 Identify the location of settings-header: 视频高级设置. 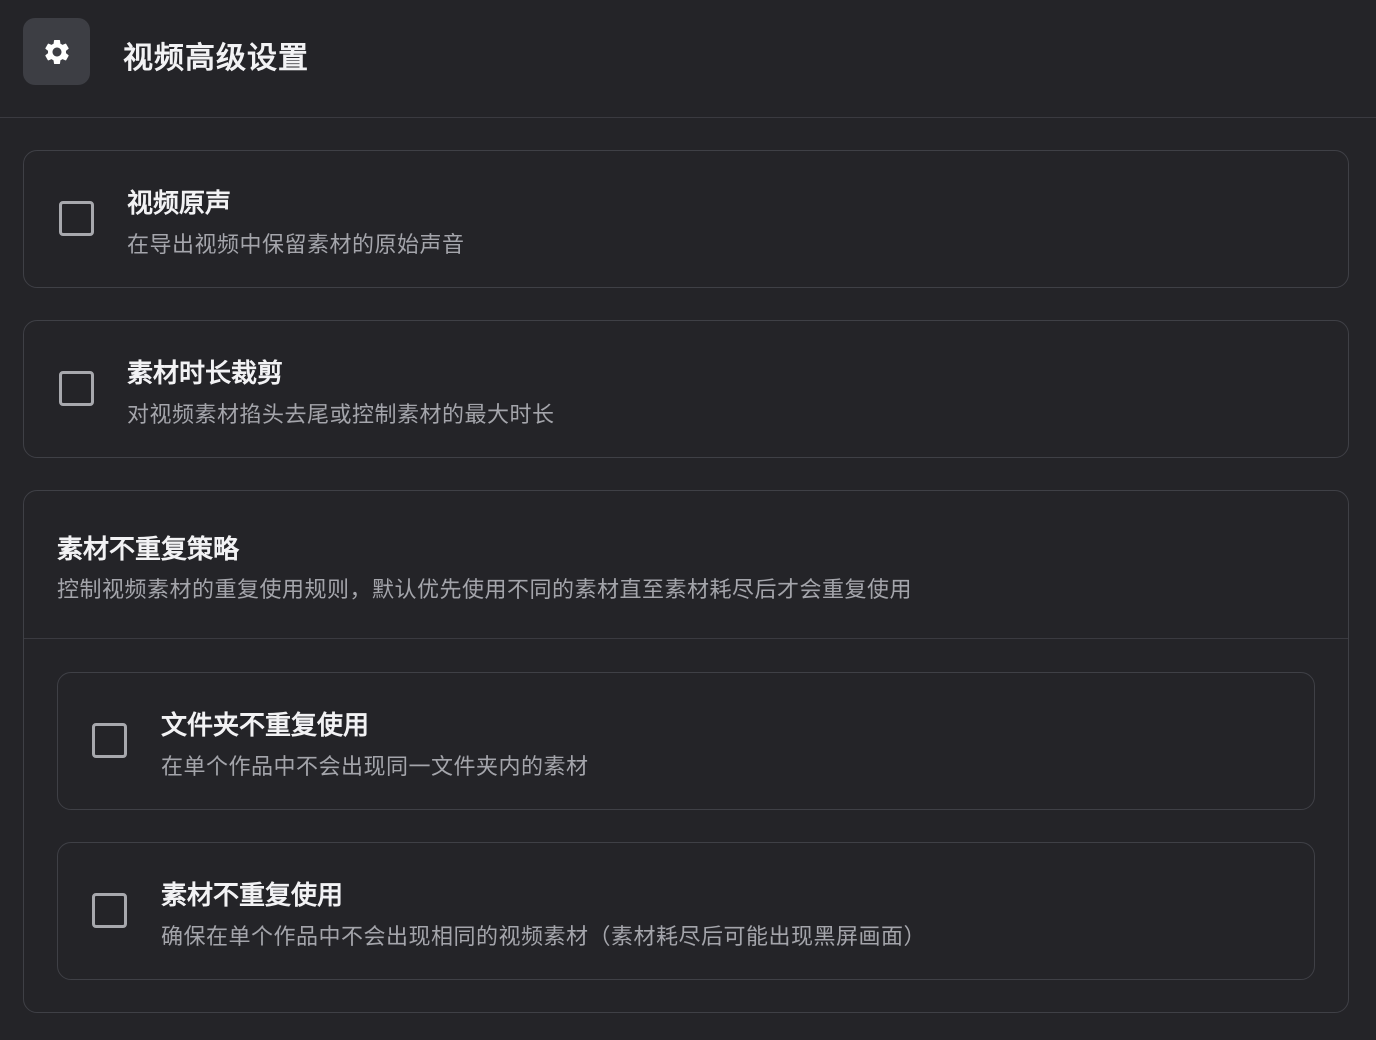
(688, 59).